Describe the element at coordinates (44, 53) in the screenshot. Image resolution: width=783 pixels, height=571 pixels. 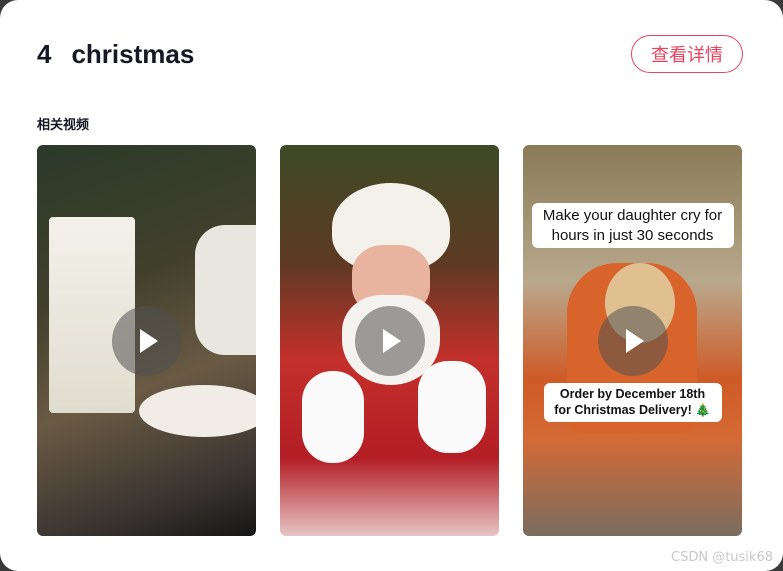
I see `trend-rank: 4` at that location.